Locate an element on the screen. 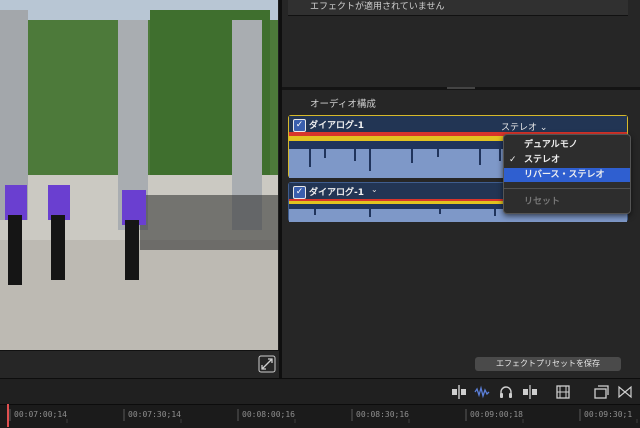 Image resolution: width=640 pixels, height=428 pixels. menu-item-reverse-stereo: リバース・ステレオ is located at coordinates (567, 175).